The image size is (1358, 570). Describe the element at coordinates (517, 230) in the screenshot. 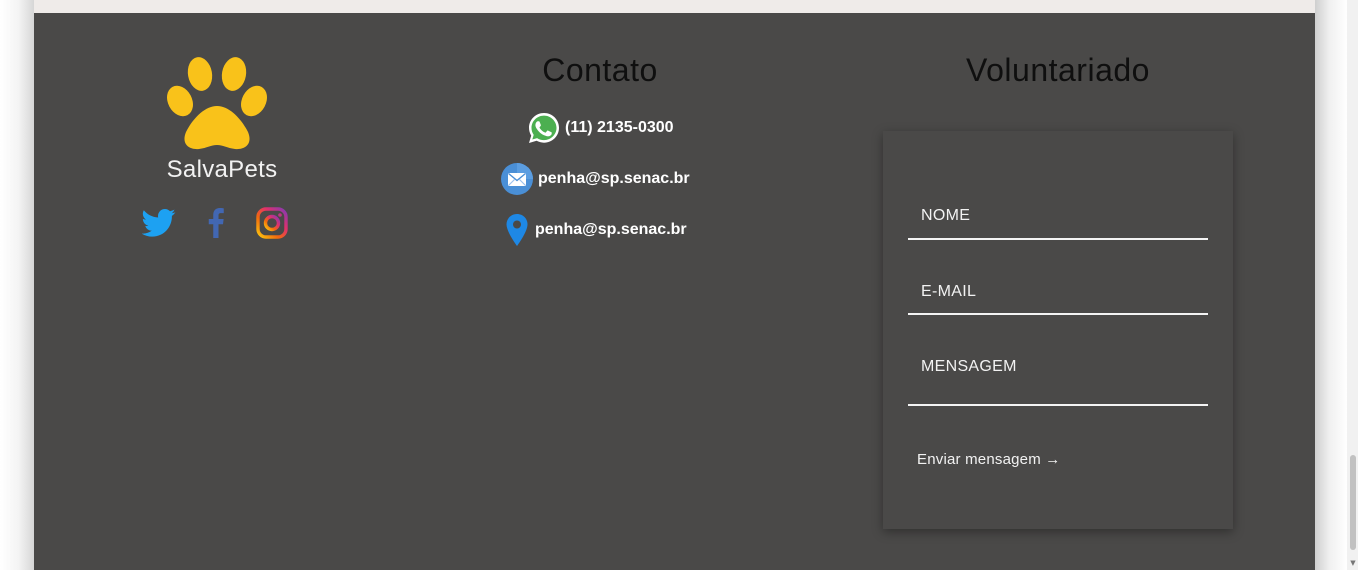

I see `location-pin-icon` at that location.